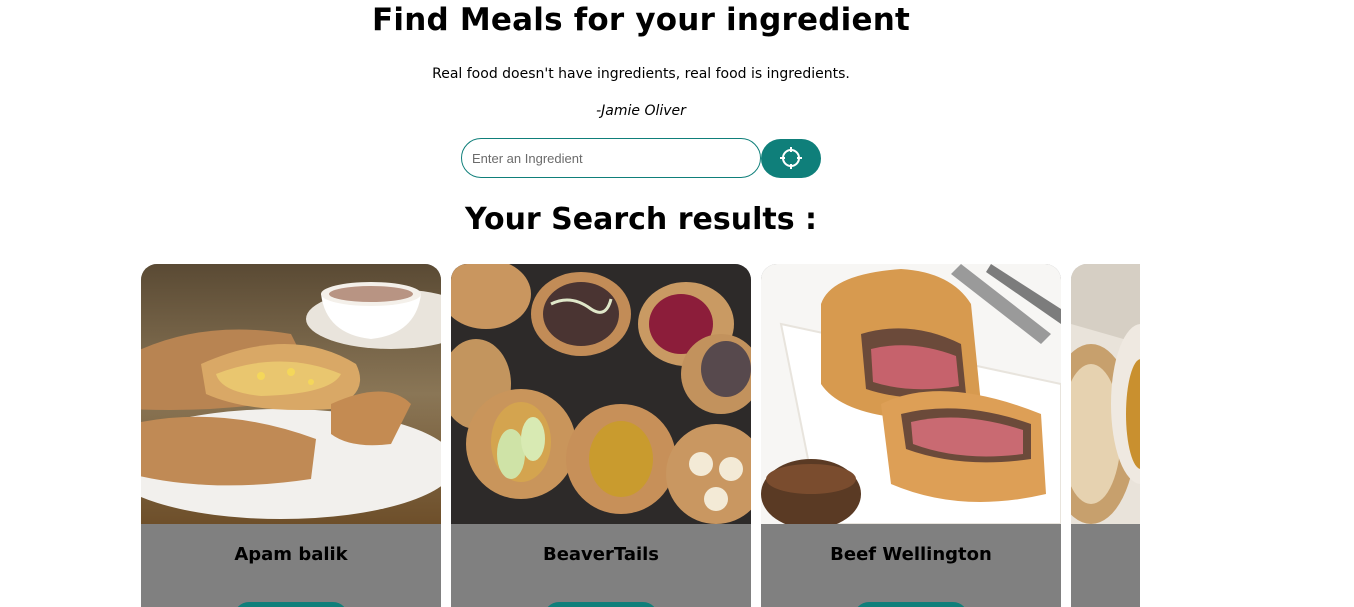 This screenshot has height=607, width=1354. Describe the element at coordinates (601, 554) in the screenshot. I see `meal-name: BeaverTails` at that location.